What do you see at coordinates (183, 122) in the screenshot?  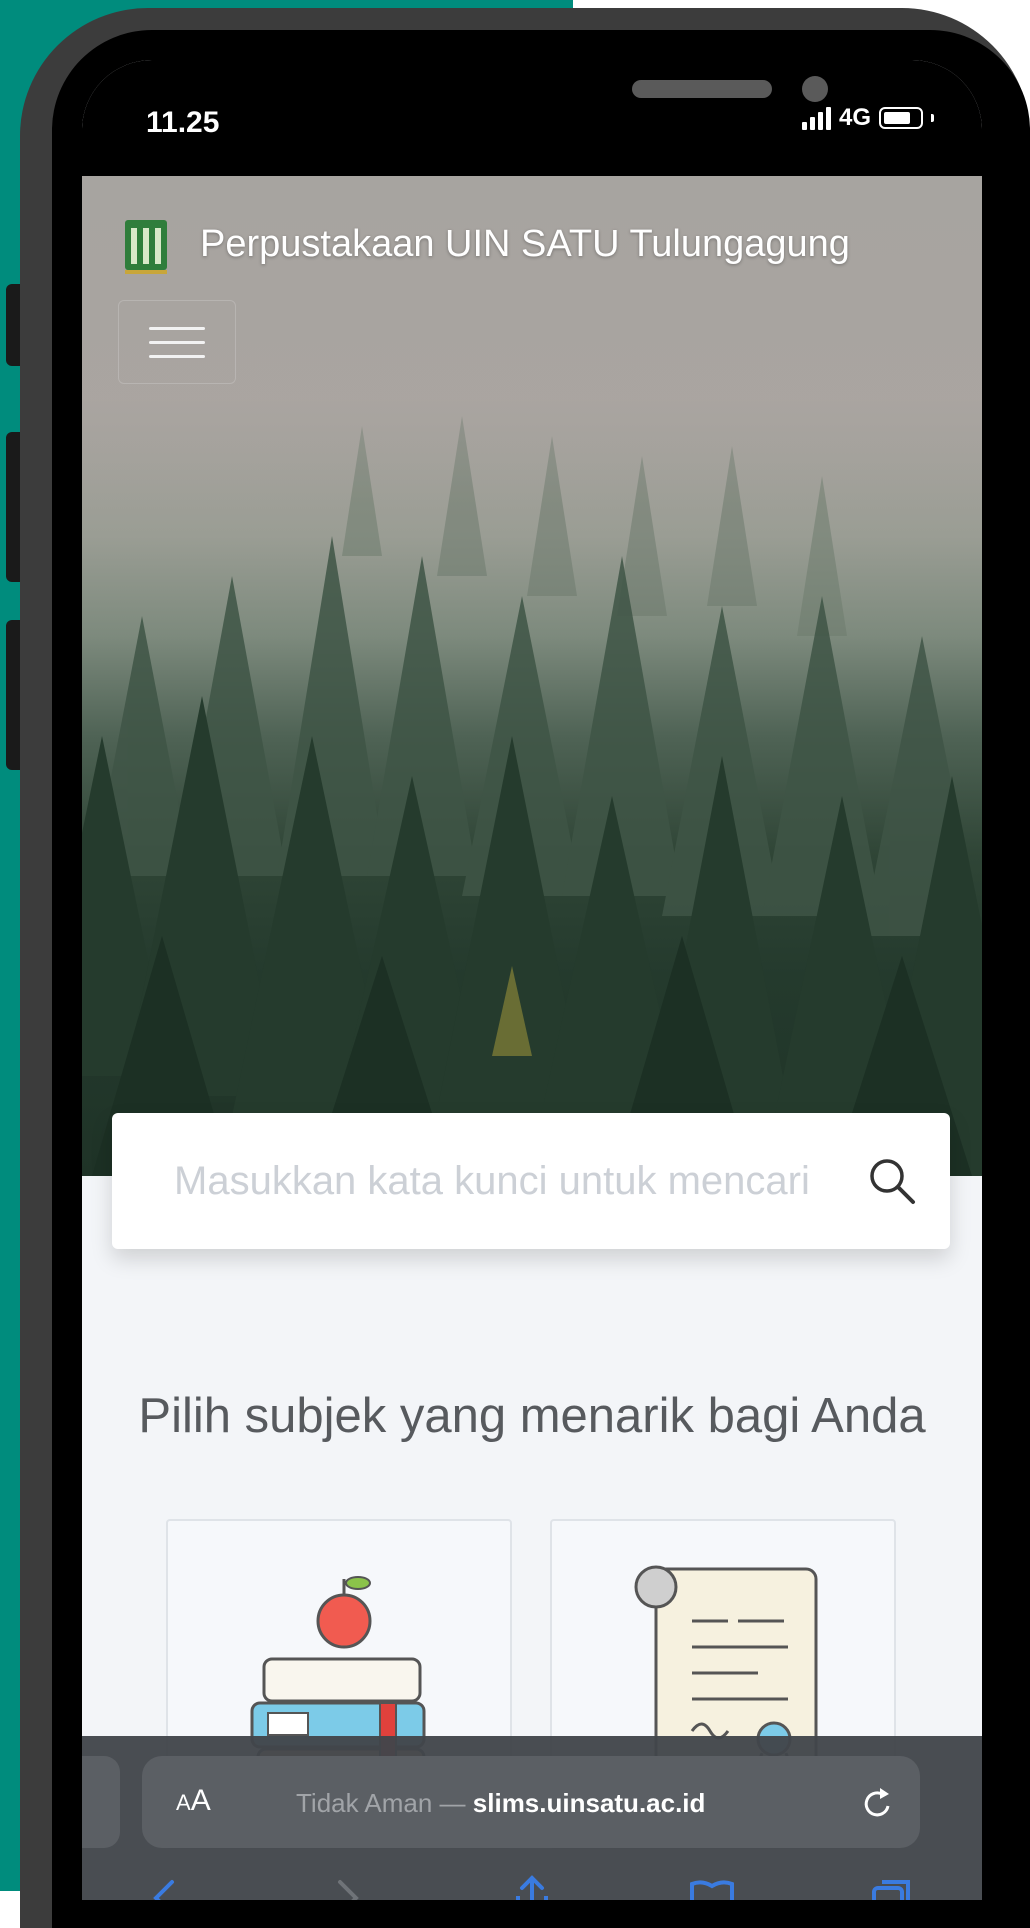 I see `status-time: 11.25` at bounding box center [183, 122].